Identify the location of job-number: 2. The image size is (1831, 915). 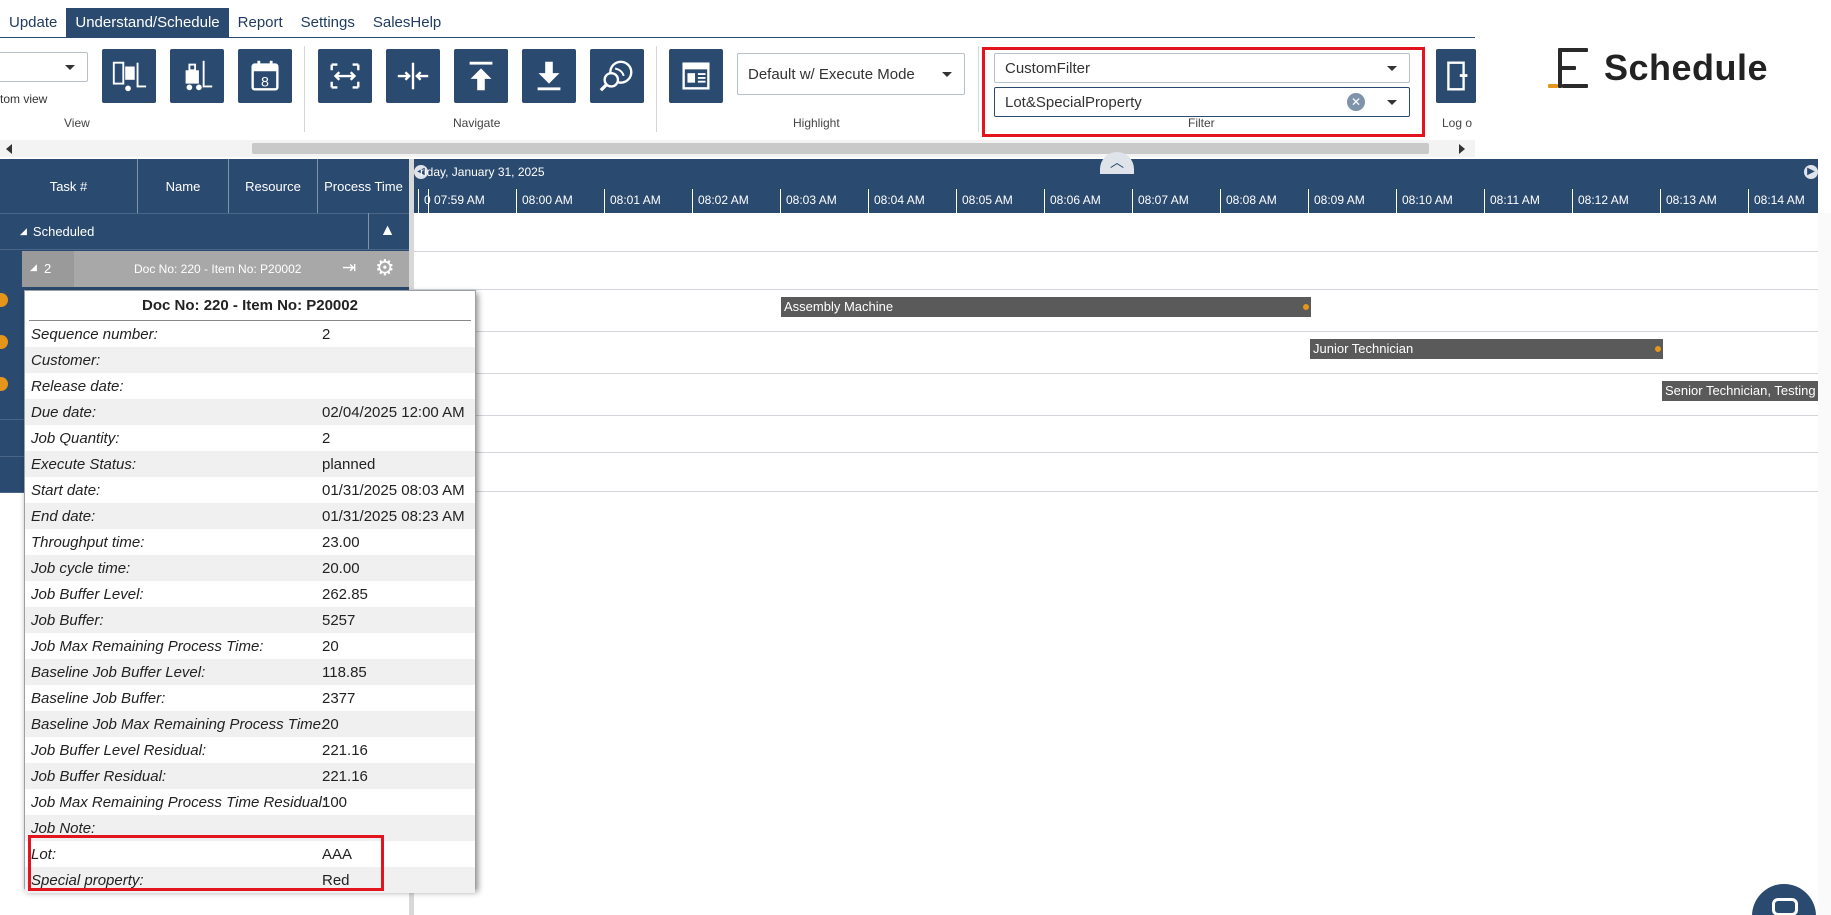
(48, 268).